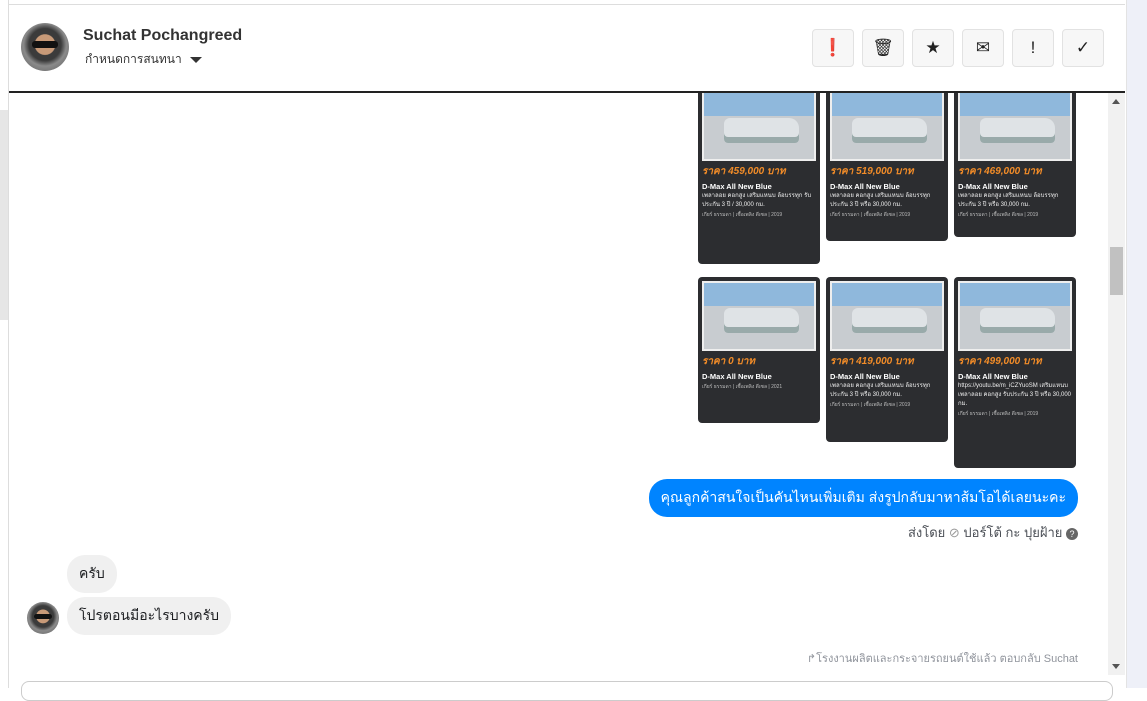  Describe the element at coordinates (43, 618) in the screenshot. I see `sender-avatar` at that location.